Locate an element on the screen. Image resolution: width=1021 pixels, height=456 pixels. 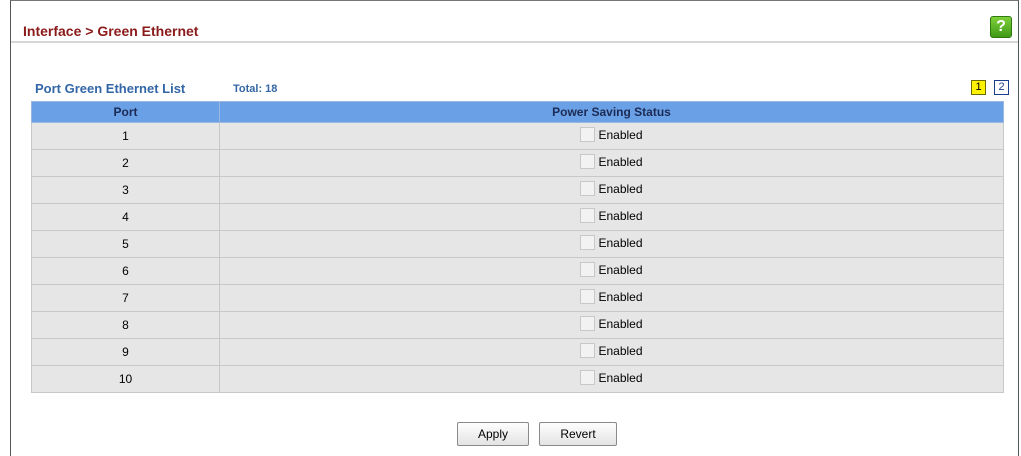
table-header-row: Port Power Saving Status is located at coordinates (517, 112).